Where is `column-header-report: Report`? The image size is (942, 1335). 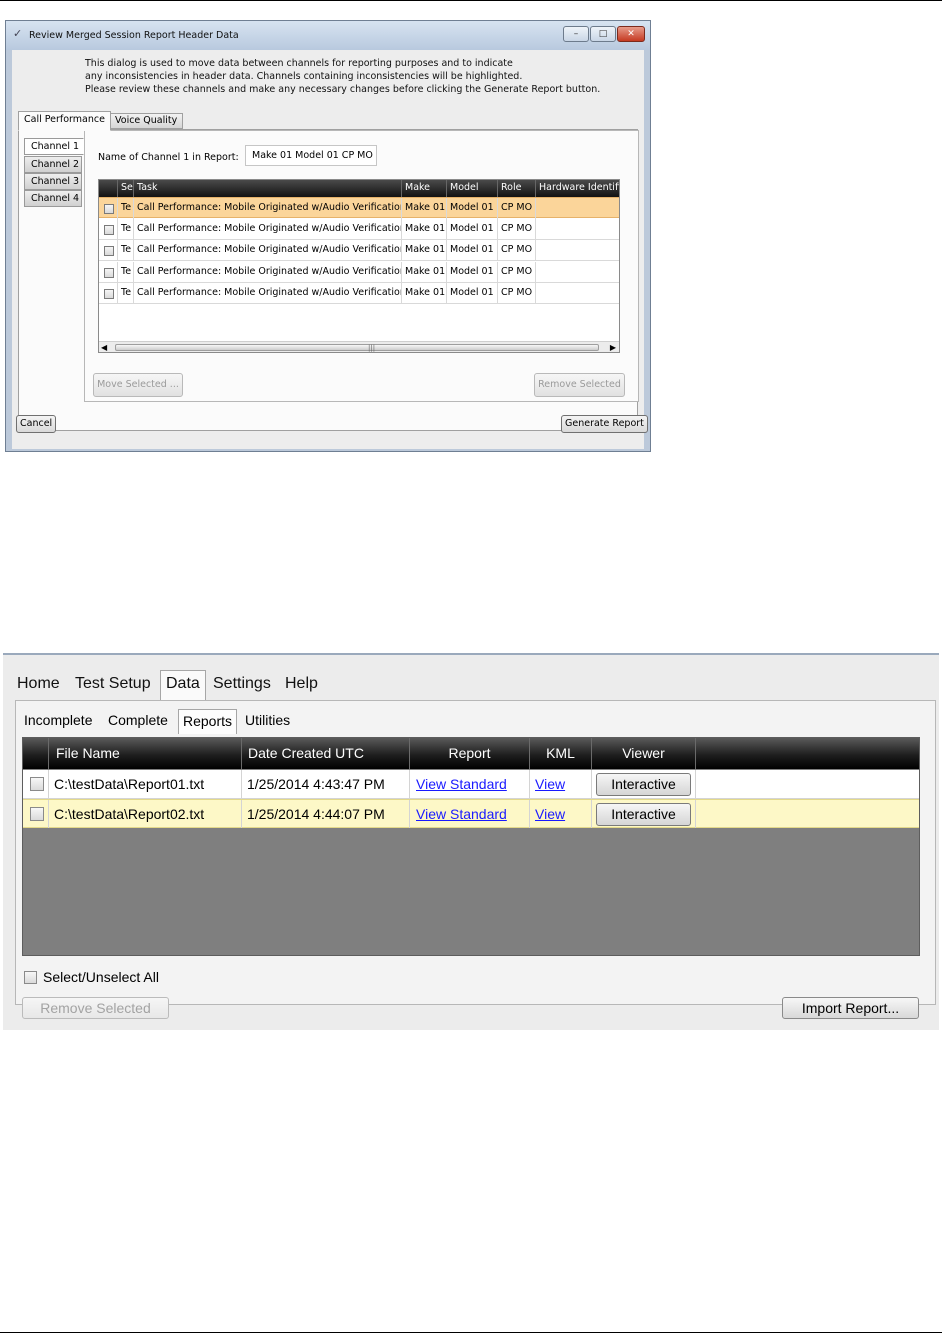
column-header-report: Report is located at coordinates (469, 753).